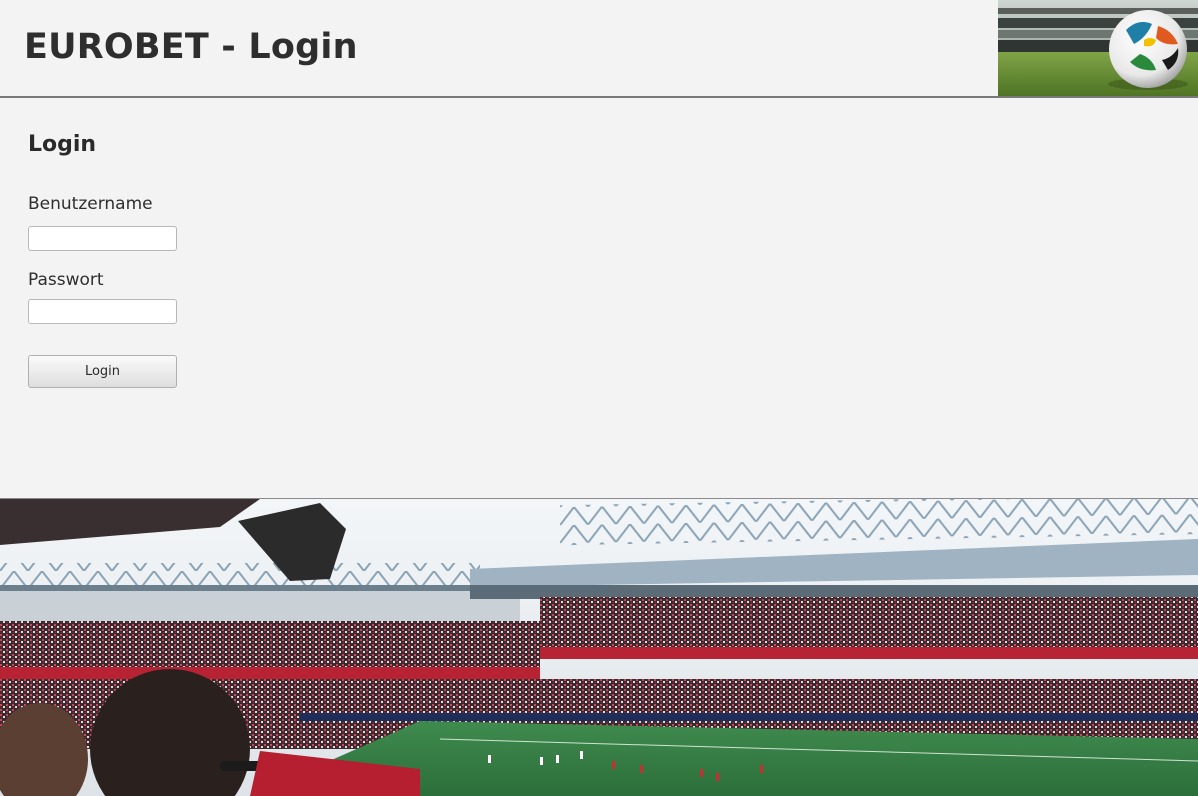 This screenshot has width=1198, height=796. I want to click on username-label: Benutzername, so click(90, 204).